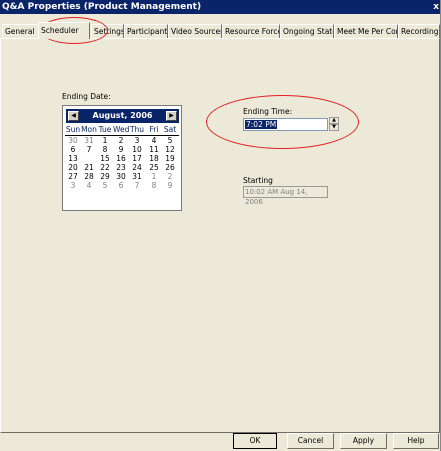  Describe the element at coordinates (73, 167) in the screenshot. I see `calendar-day: 20` at that location.